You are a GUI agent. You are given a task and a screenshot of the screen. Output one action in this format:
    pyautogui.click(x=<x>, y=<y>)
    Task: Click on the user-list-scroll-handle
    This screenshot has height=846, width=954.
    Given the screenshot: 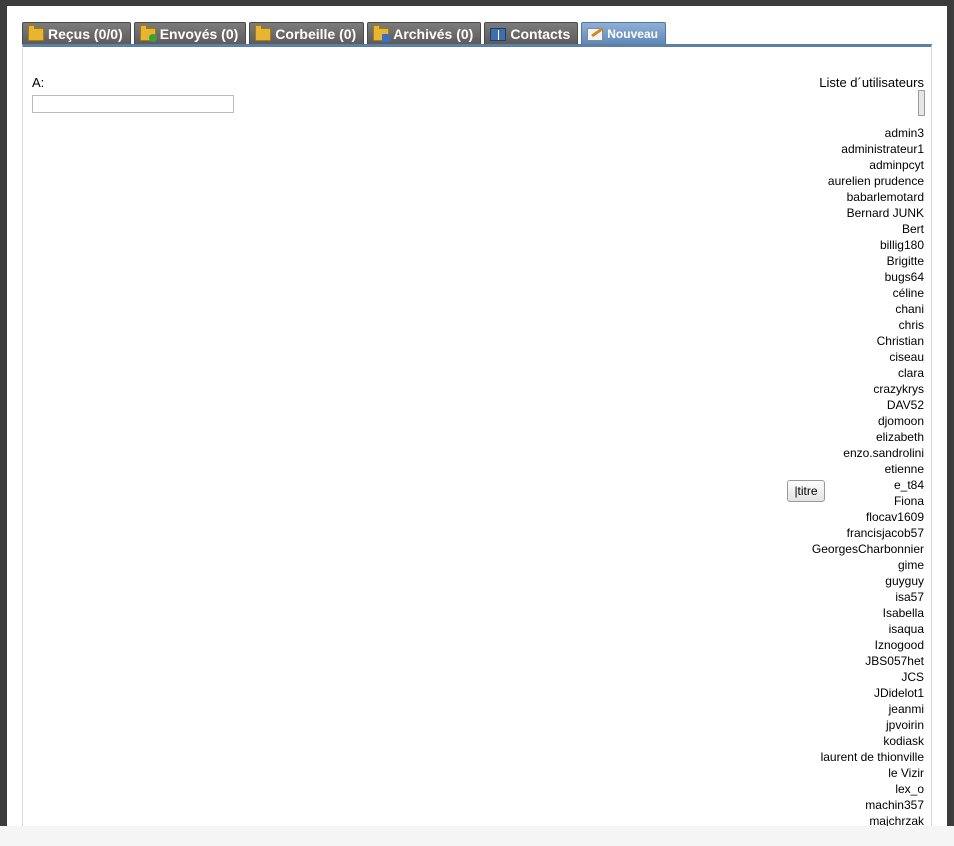 What is the action you would take?
    pyautogui.click(x=921, y=103)
    